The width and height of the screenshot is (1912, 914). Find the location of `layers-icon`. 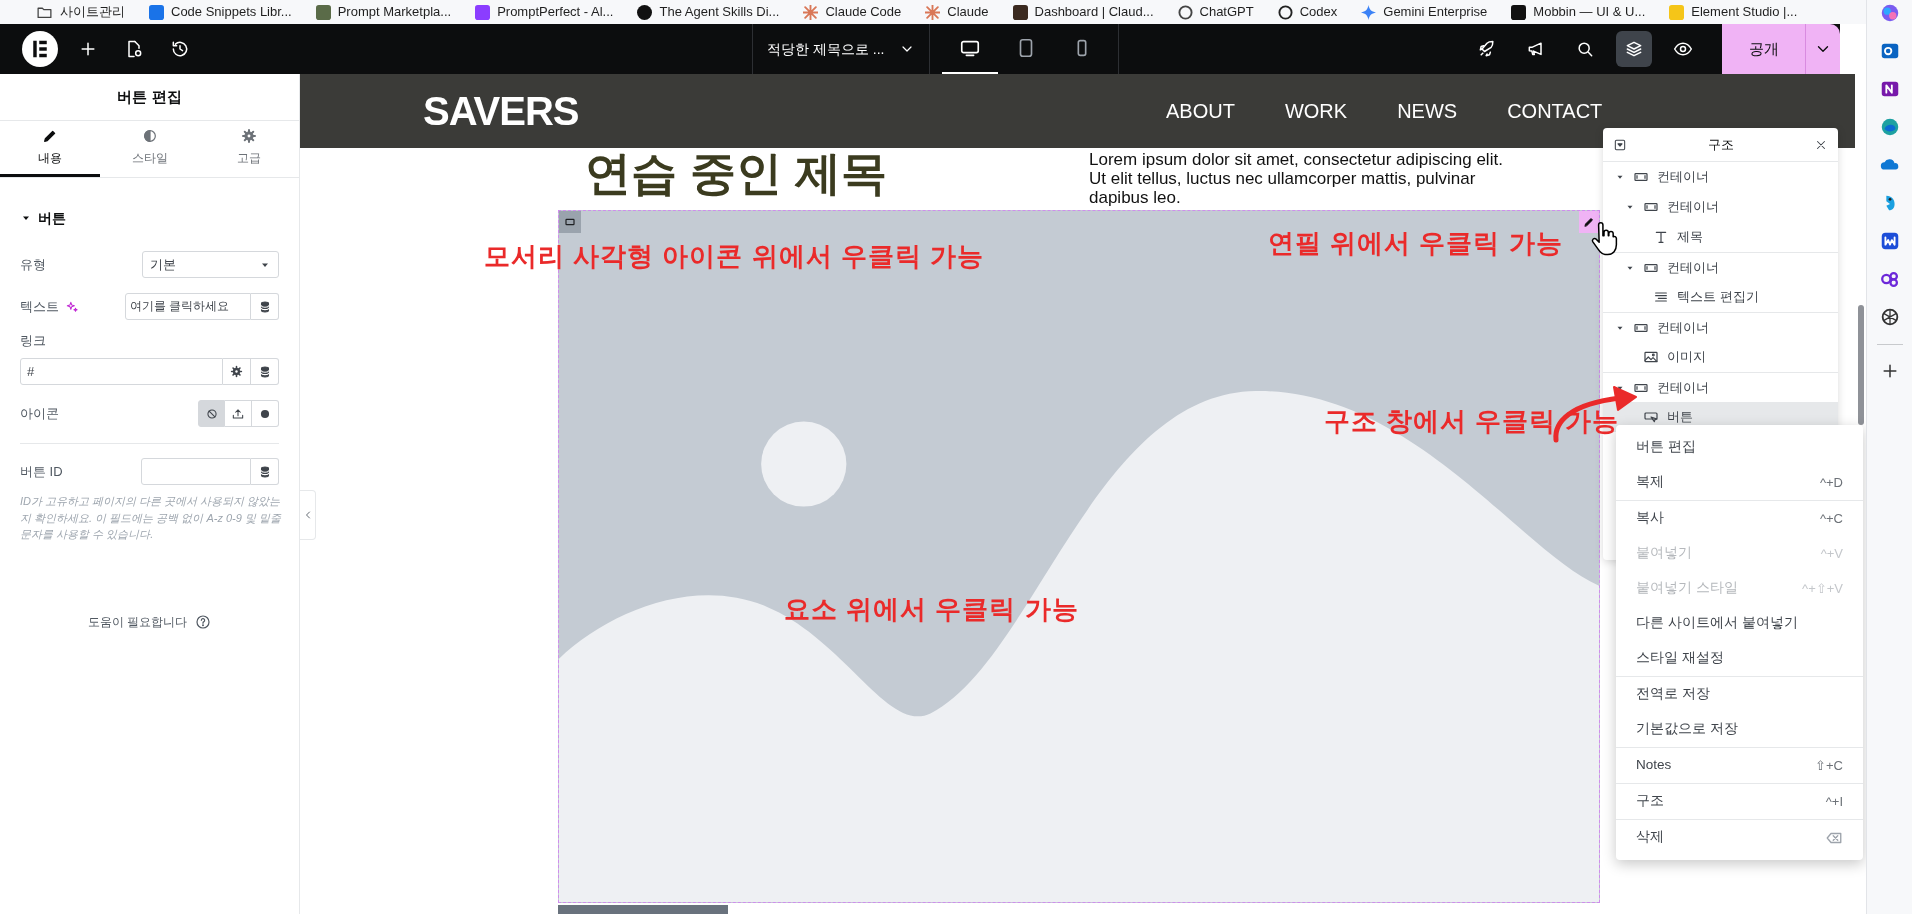

layers-icon is located at coordinates (1634, 49).